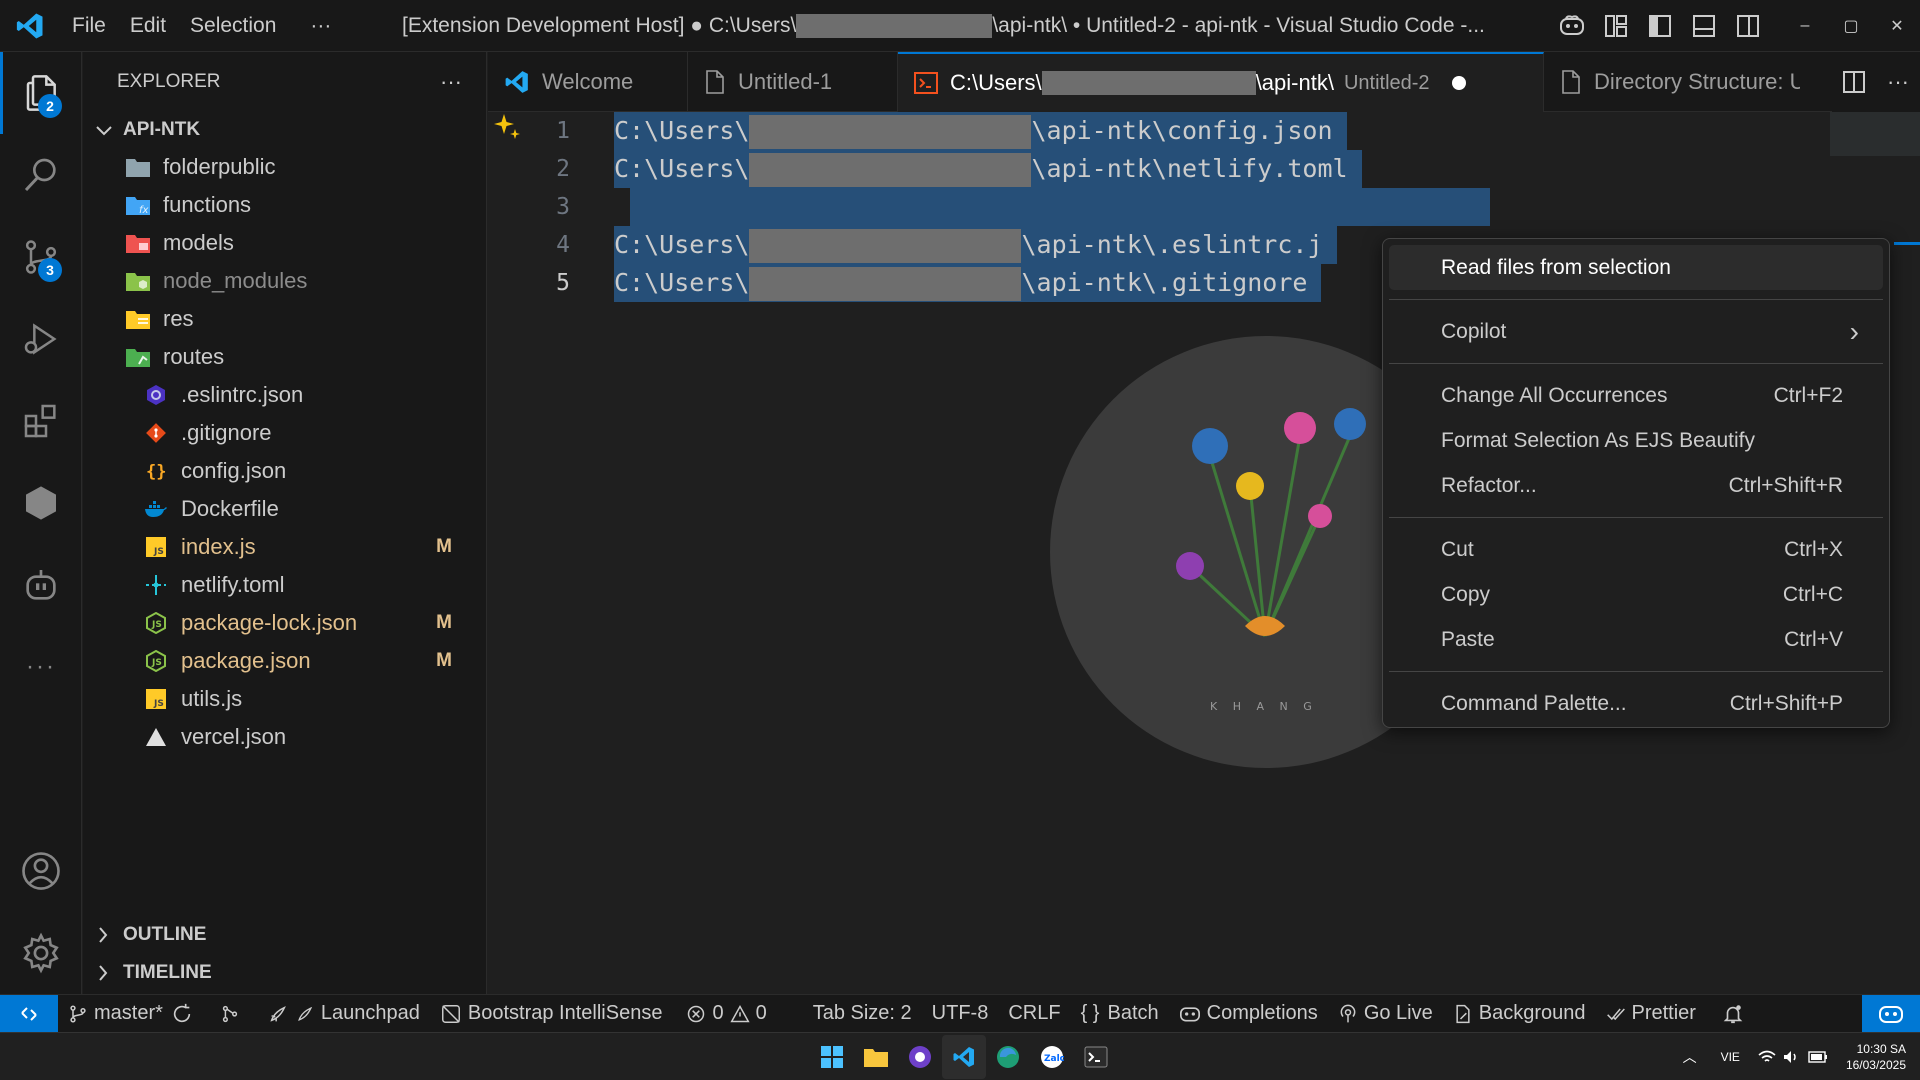 Image resolution: width=1920 pixels, height=1080 pixels. What do you see at coordinates (167, 972) in the screenshot?
I see `timeline-label: TIMELINE` at bounding box center [167, 972].